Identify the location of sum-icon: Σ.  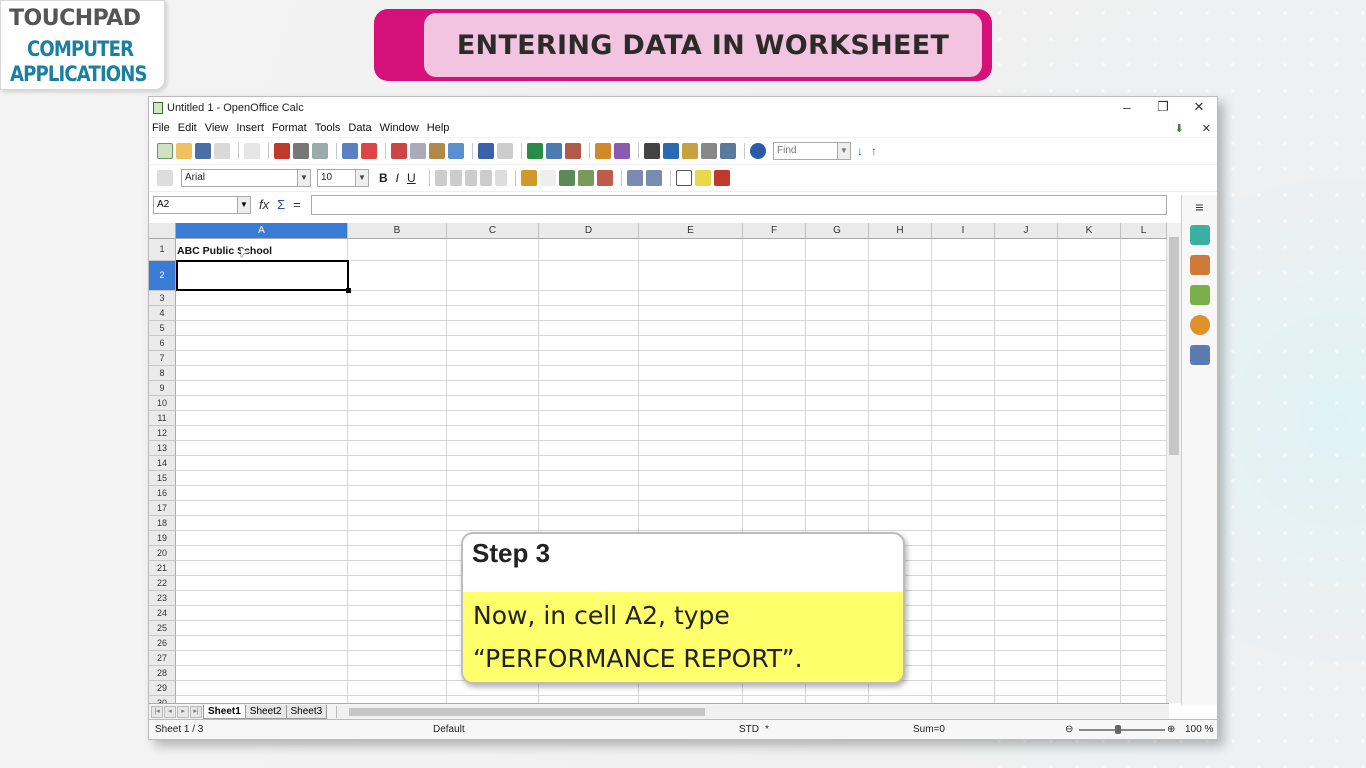
(281, 204).